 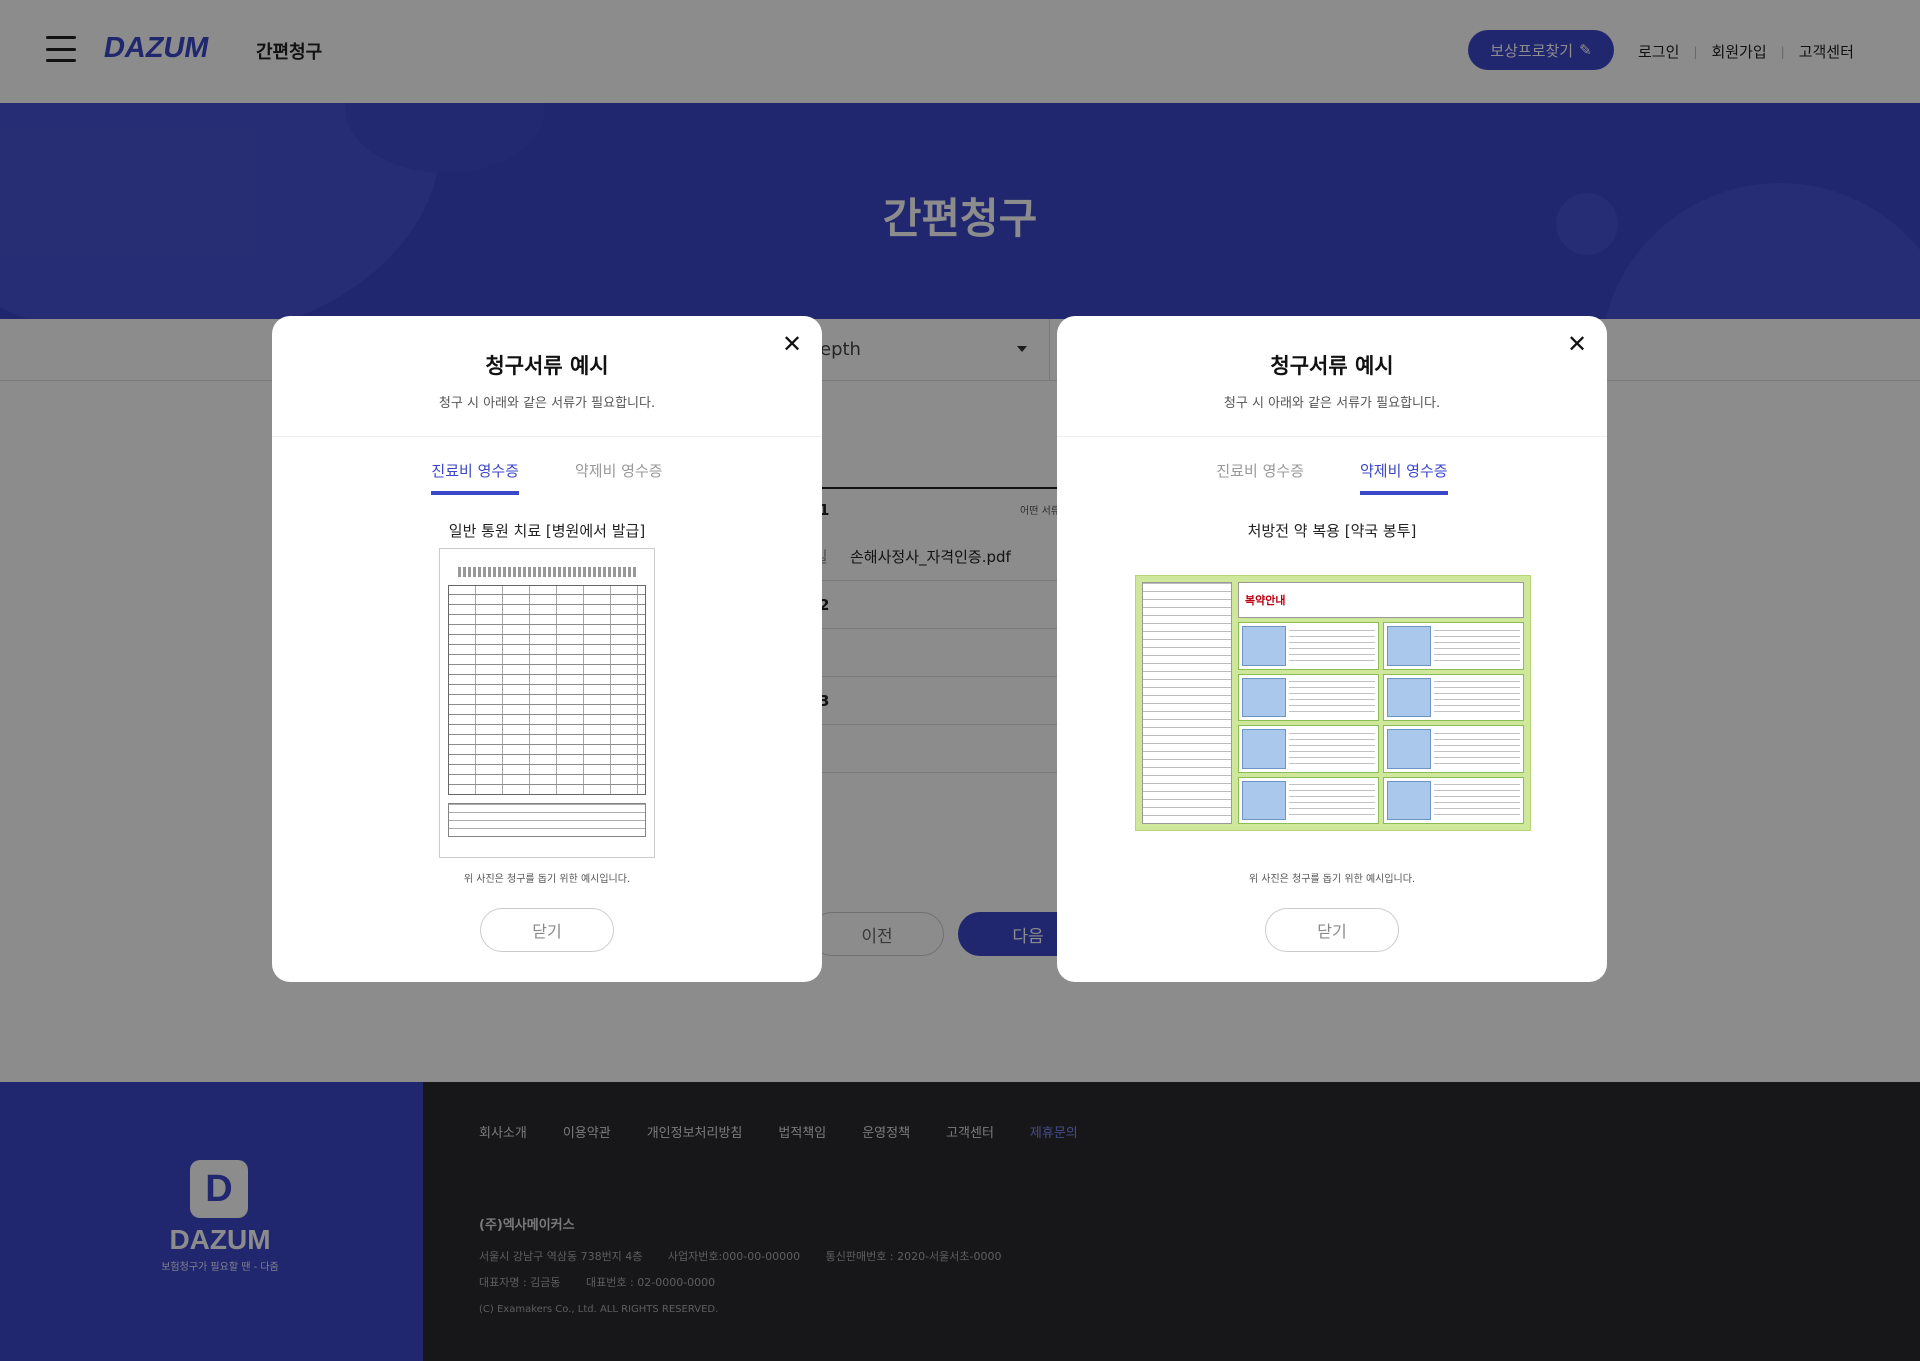 What do you see at coordinates (1333, 703) in the screenshot?
I see `pharmacy-envelope-sample-image: 복약안내` at bounding box center [1333, 703].